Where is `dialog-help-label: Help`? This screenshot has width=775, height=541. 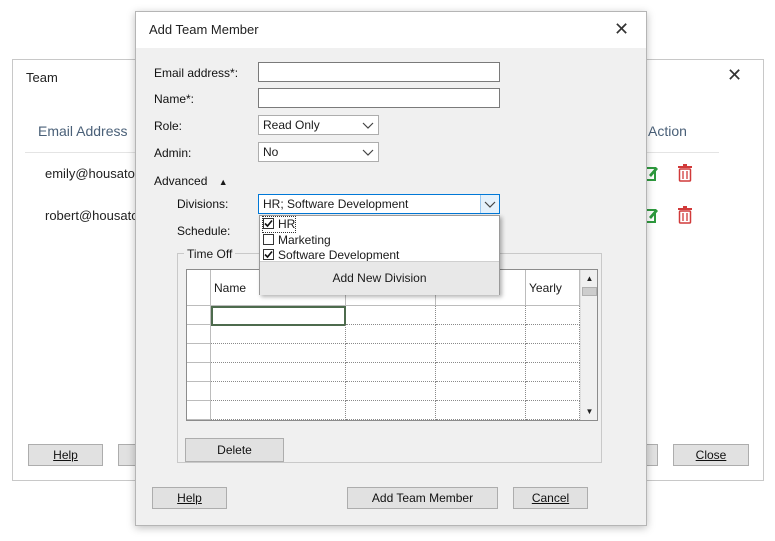 dialog-help-label: Help is located at coordinates (189, 498).